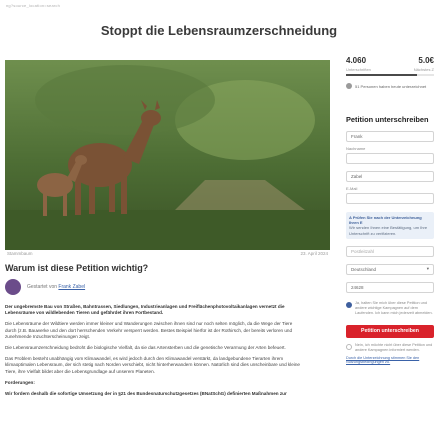  Describe the element at coordinates (219, 30) in the screenshot. I see `petition-title: Stoppt die Lebensraumzerschneidung` at that location.